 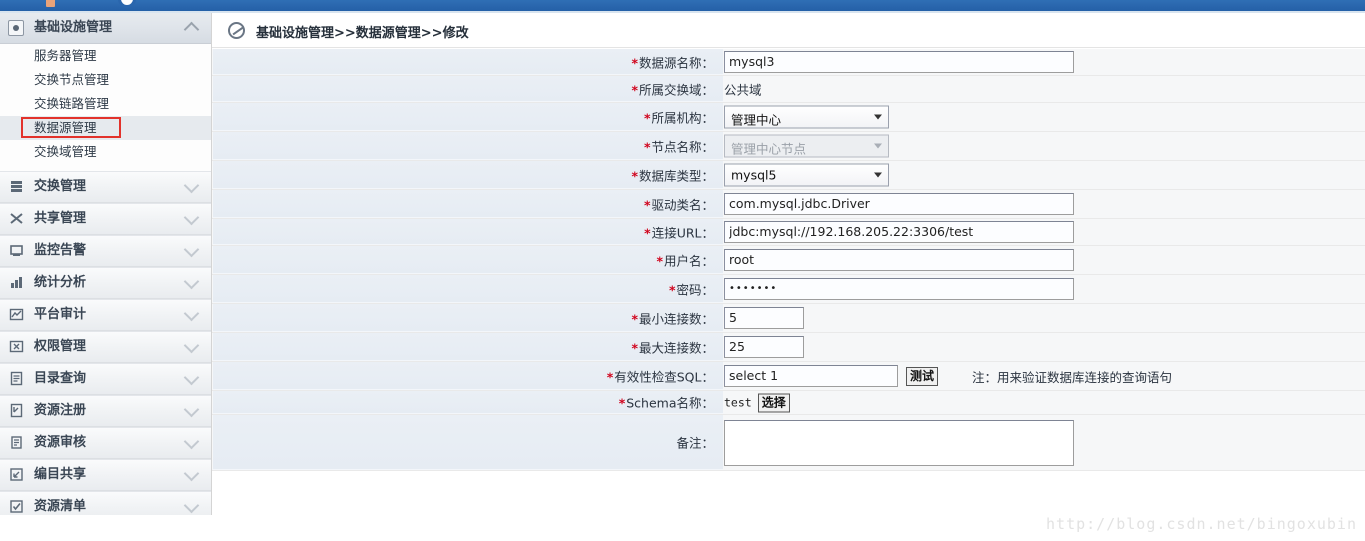 What do you see at coordinates (1044, 402) in the screenshot?
I see `field-value: test 选择` at bounding box center [1044, 402].